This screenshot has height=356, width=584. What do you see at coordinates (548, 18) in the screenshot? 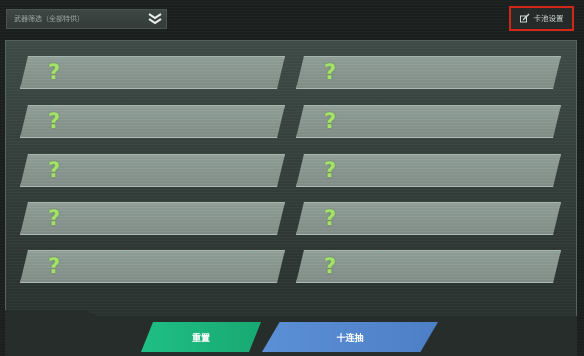
I see `pool-settings-label: 卡池设置` at bounding box center [548, 18].